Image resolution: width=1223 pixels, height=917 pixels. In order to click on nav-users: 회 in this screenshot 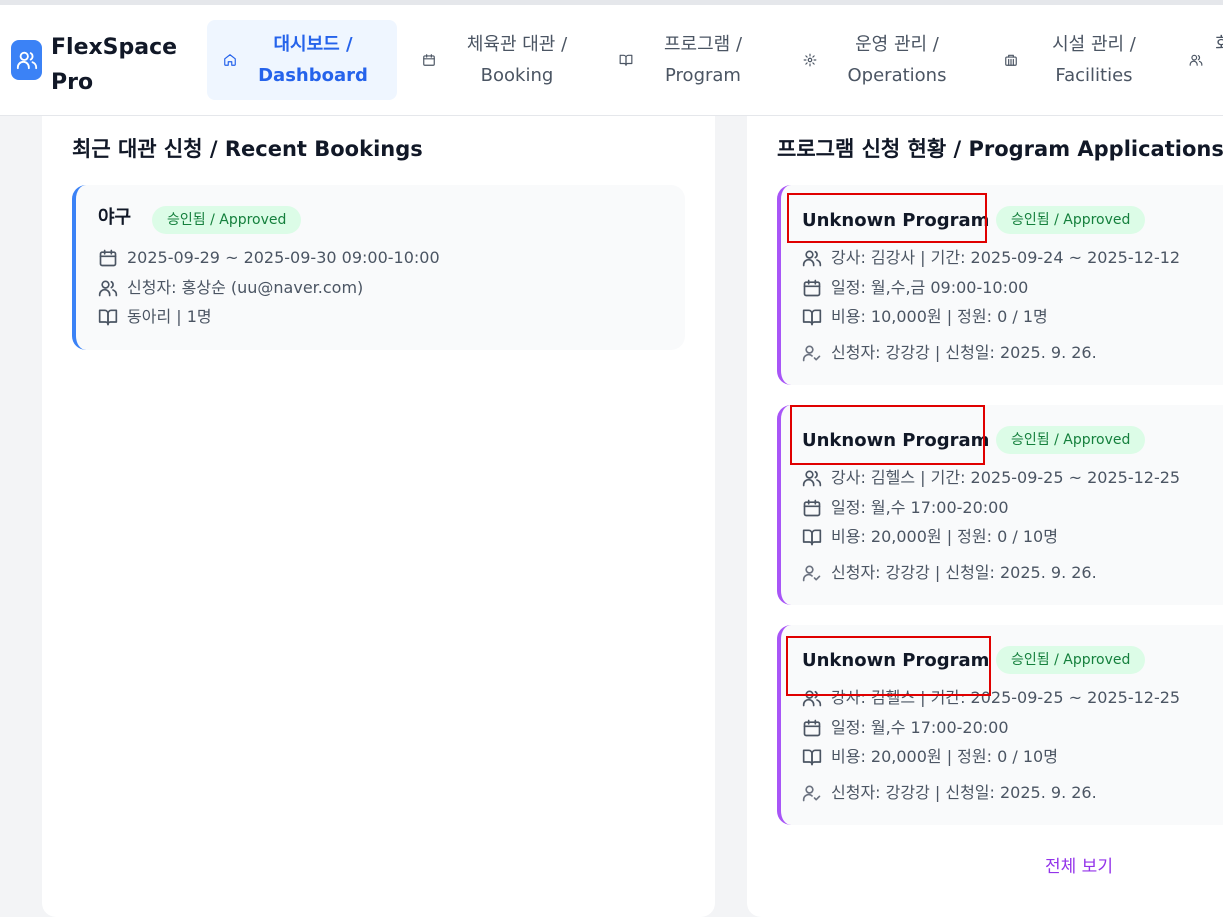, I will do `click(1206, 60)`.